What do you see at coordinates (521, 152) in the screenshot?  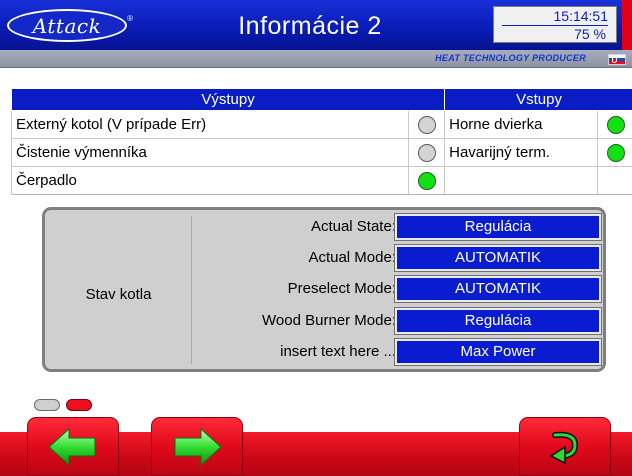 I see `input-label: Havarijný term.` at bounding box center [521, 152].